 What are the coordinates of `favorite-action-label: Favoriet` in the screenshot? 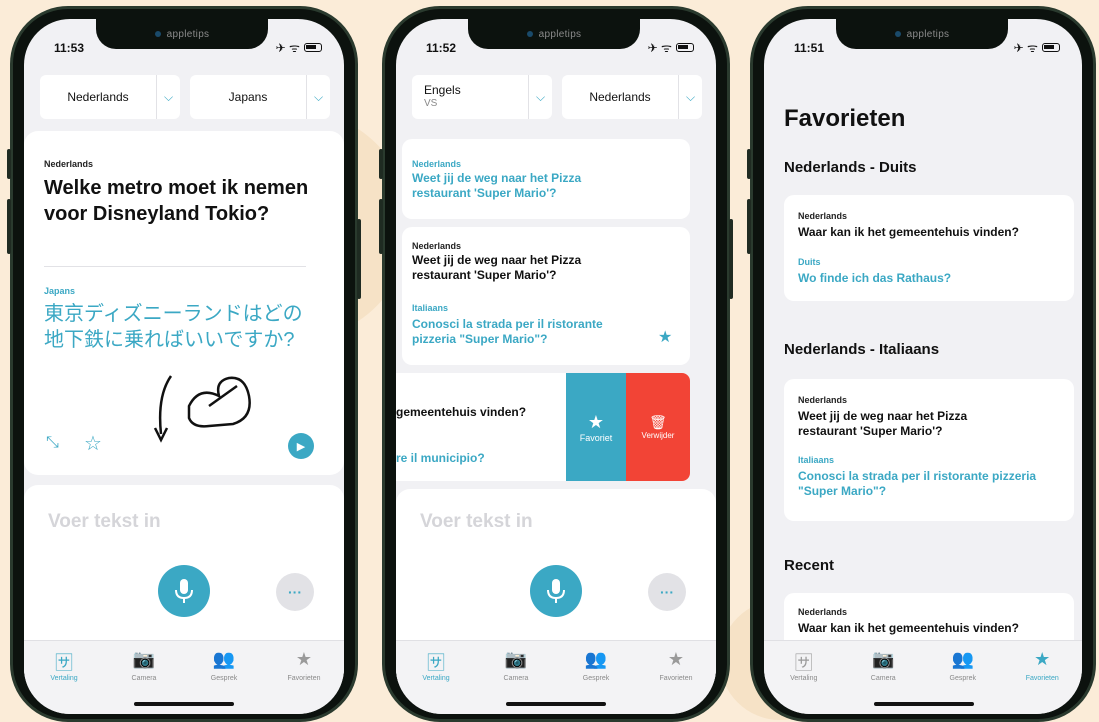 It's located at (596, 437).